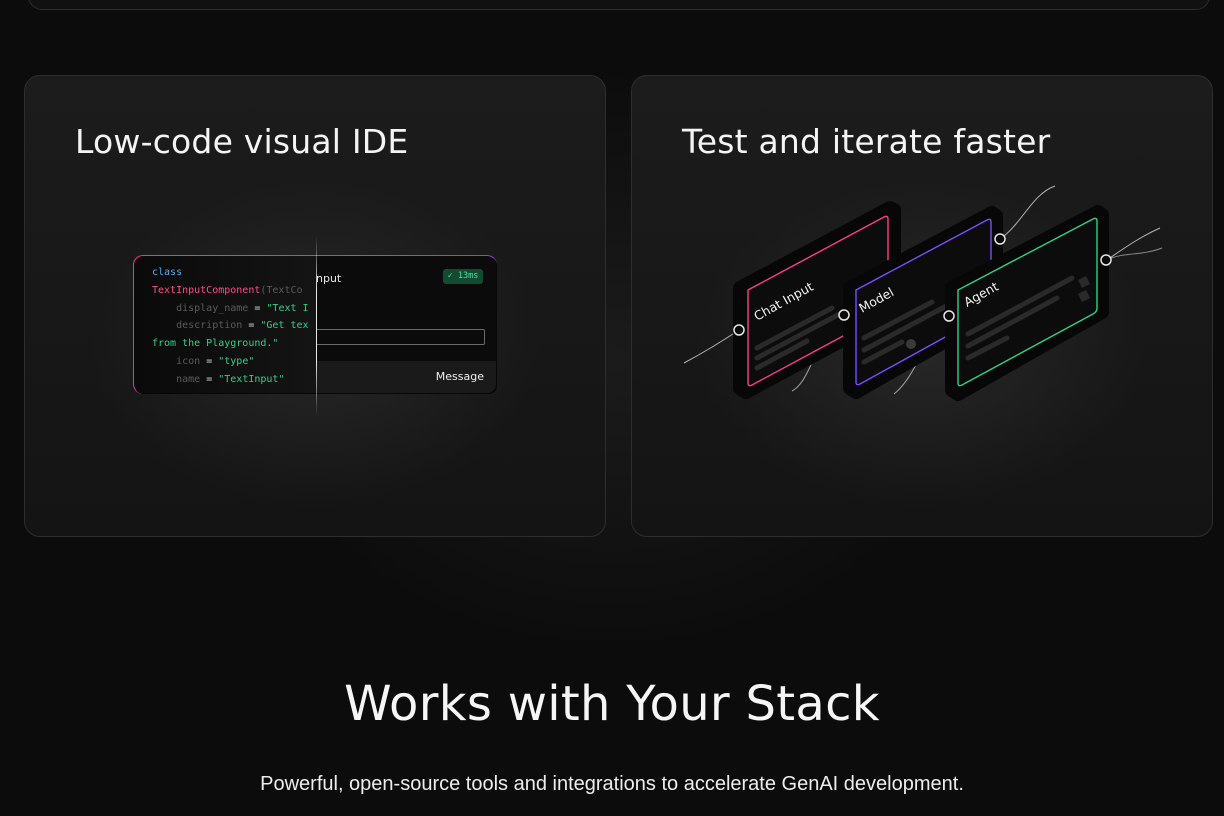  I want to click on code-token: description, so click(200, 326).